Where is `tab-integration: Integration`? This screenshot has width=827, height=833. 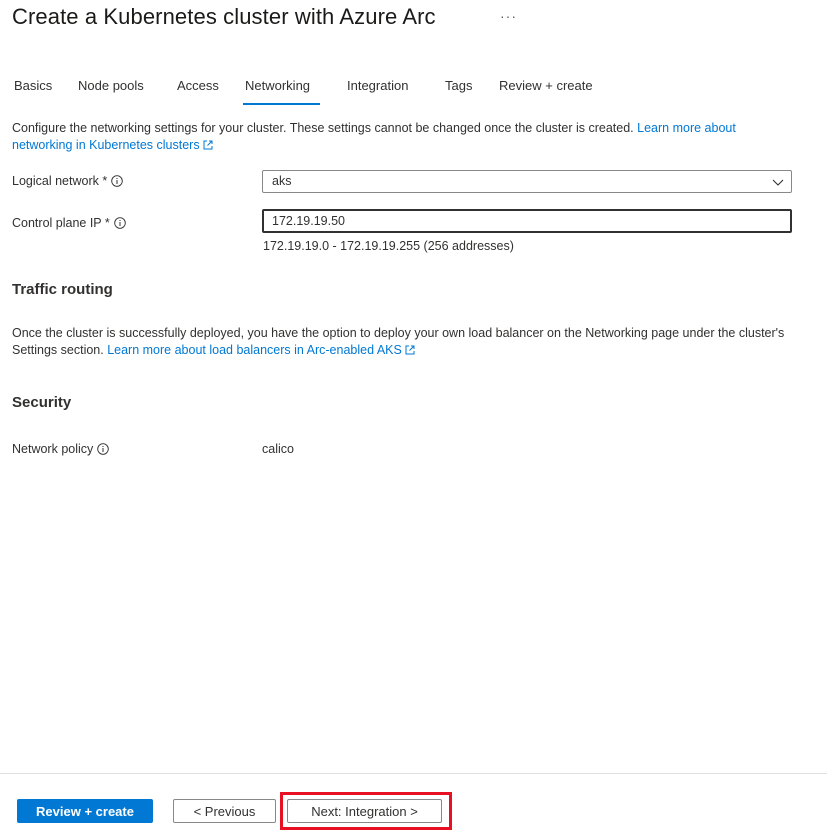 tab-integration: Integration is located at coordinates (377, 91).